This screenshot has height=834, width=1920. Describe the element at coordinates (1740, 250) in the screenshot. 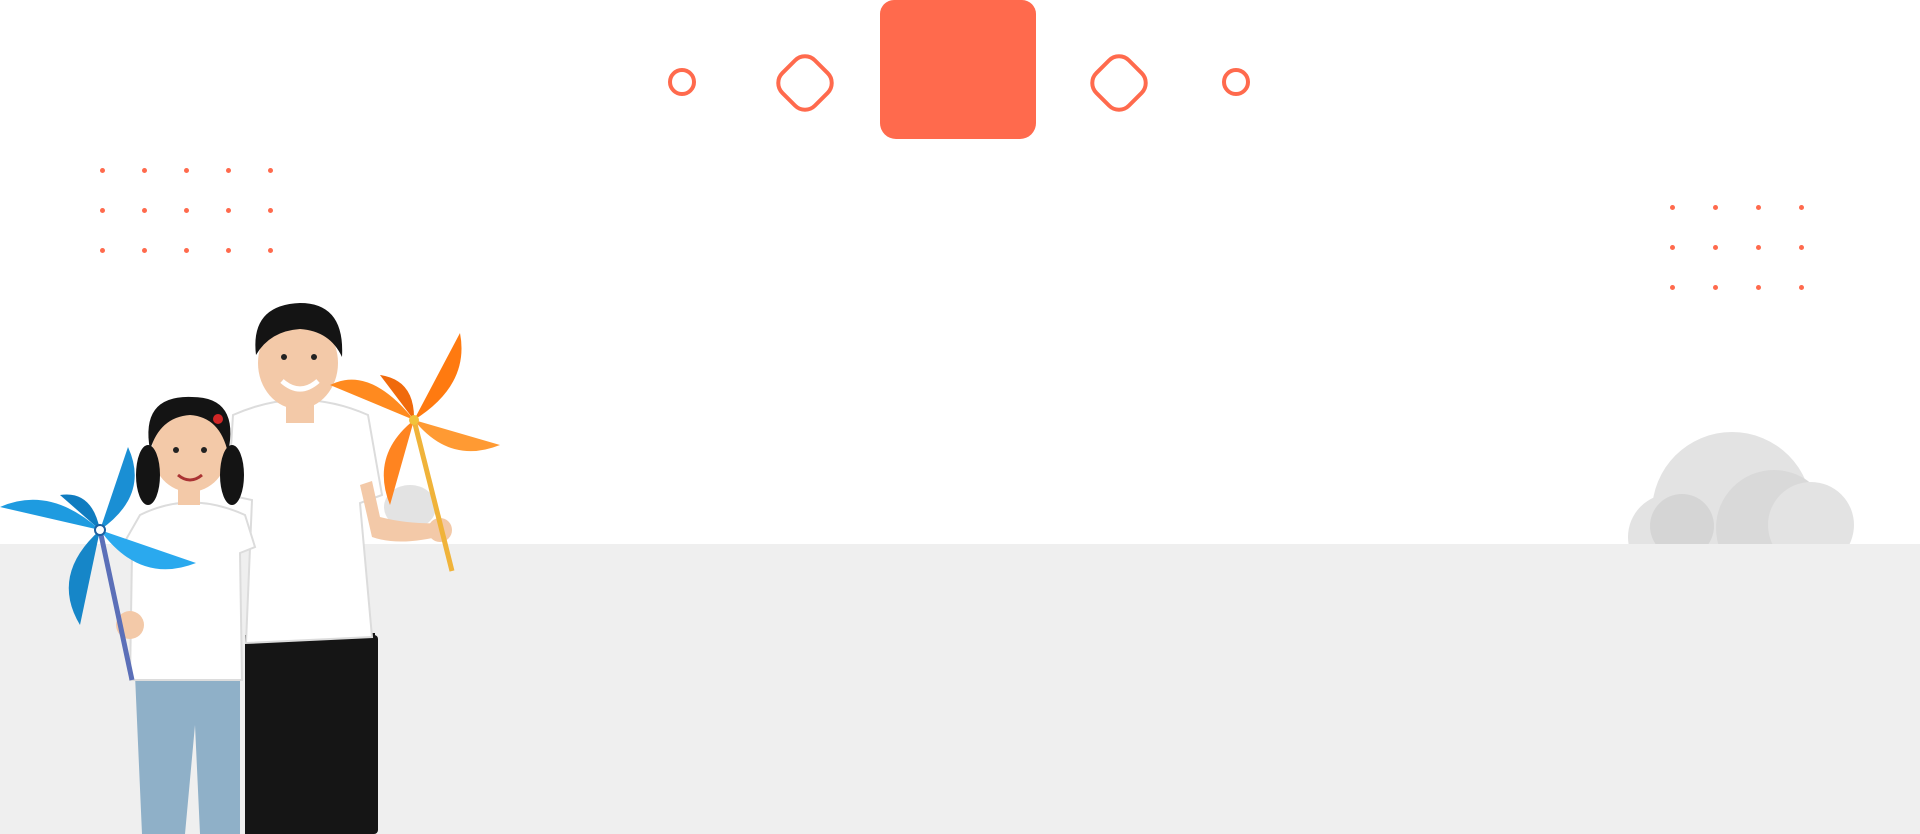

I see `dot-grid-icon-right` at that location.